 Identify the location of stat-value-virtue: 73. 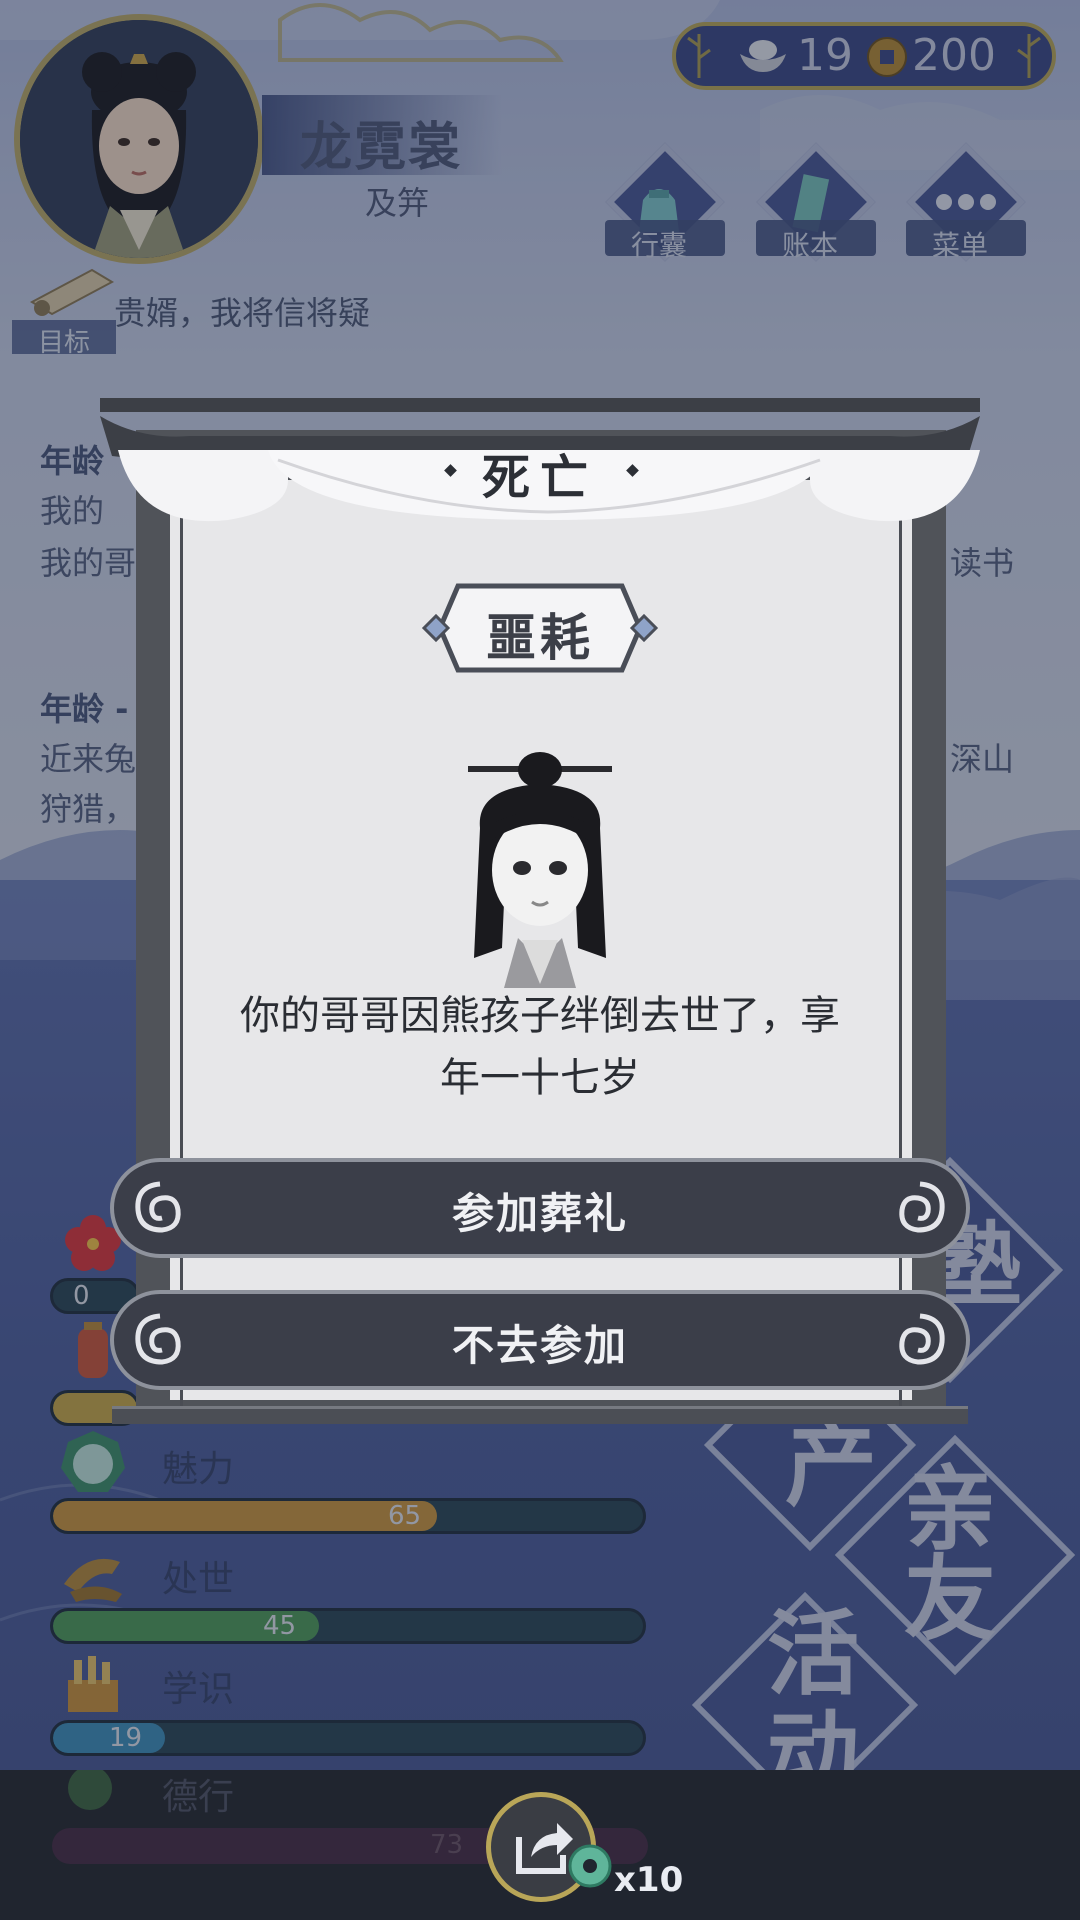
(447, 1845).